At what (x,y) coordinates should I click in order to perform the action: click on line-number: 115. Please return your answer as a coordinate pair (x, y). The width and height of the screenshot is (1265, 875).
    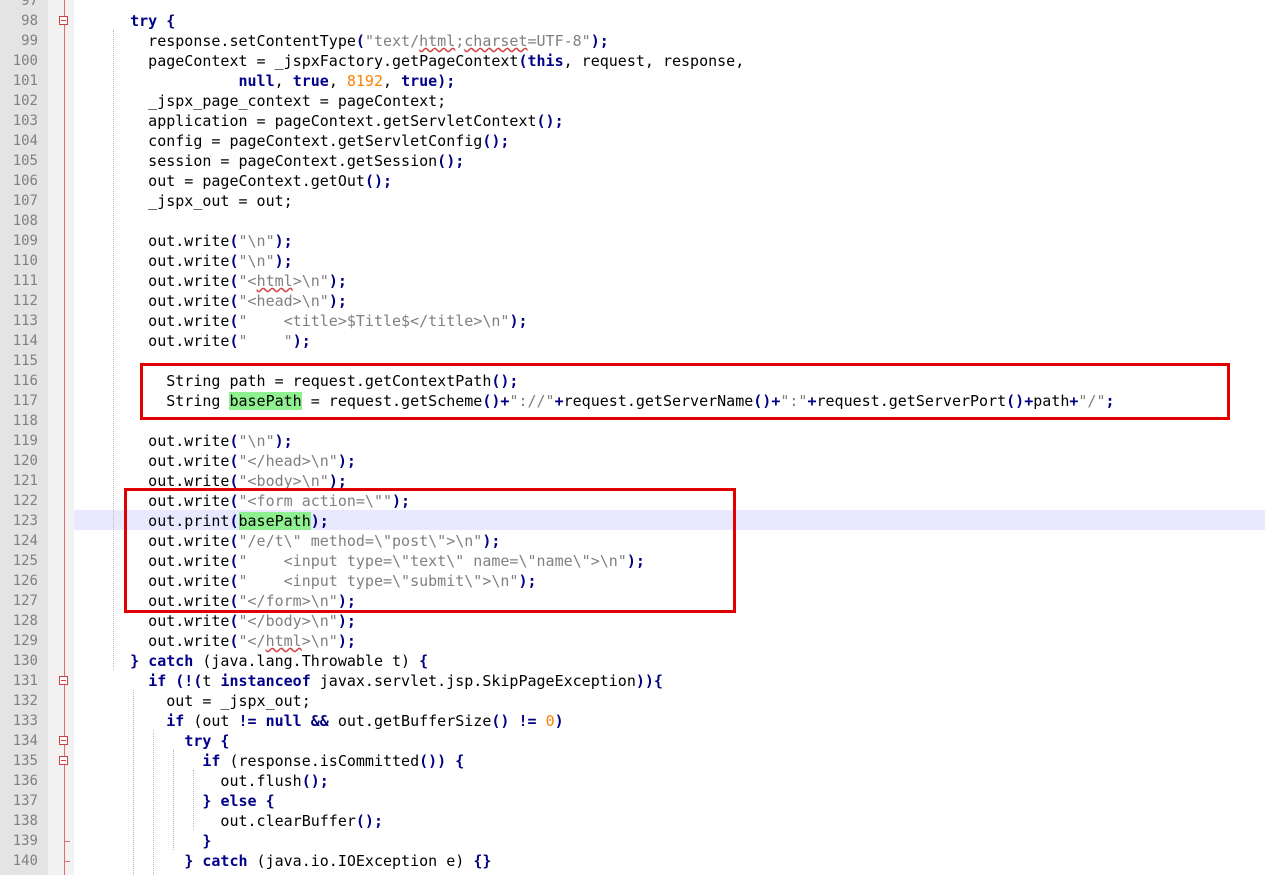
    Looking at the image, I should click on (25, 361).